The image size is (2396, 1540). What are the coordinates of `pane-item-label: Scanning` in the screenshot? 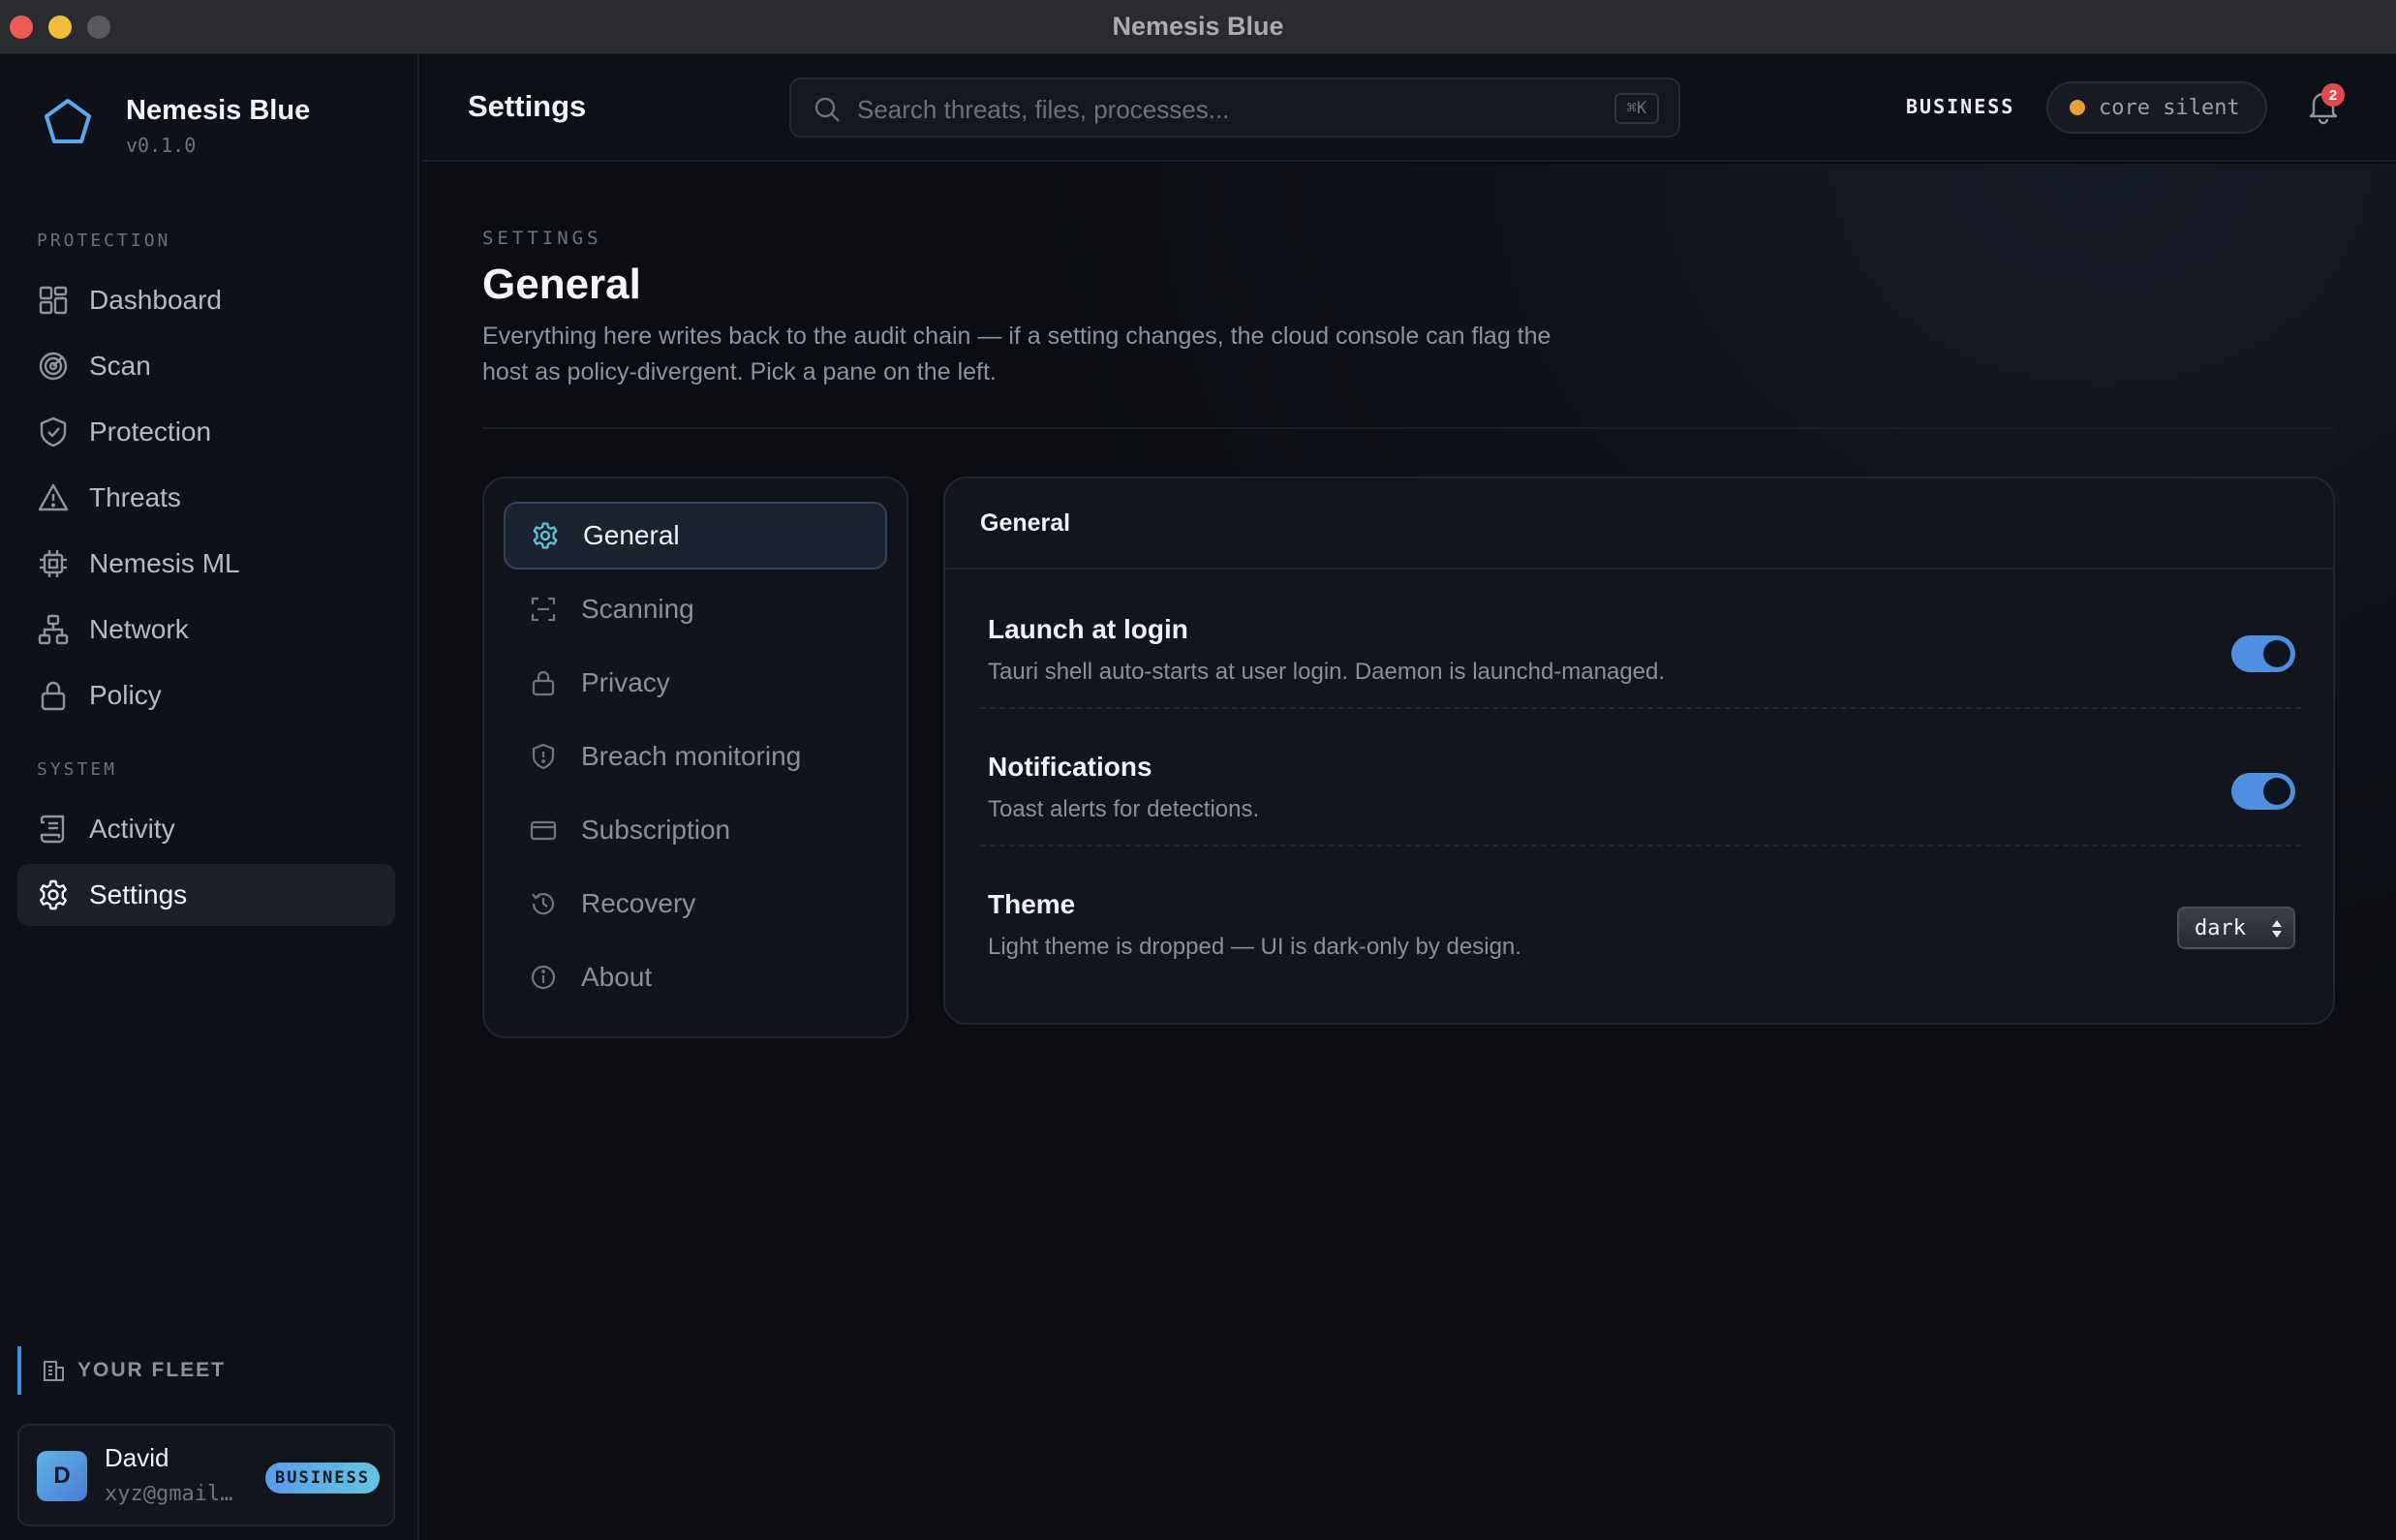 It's located at (637, 609).